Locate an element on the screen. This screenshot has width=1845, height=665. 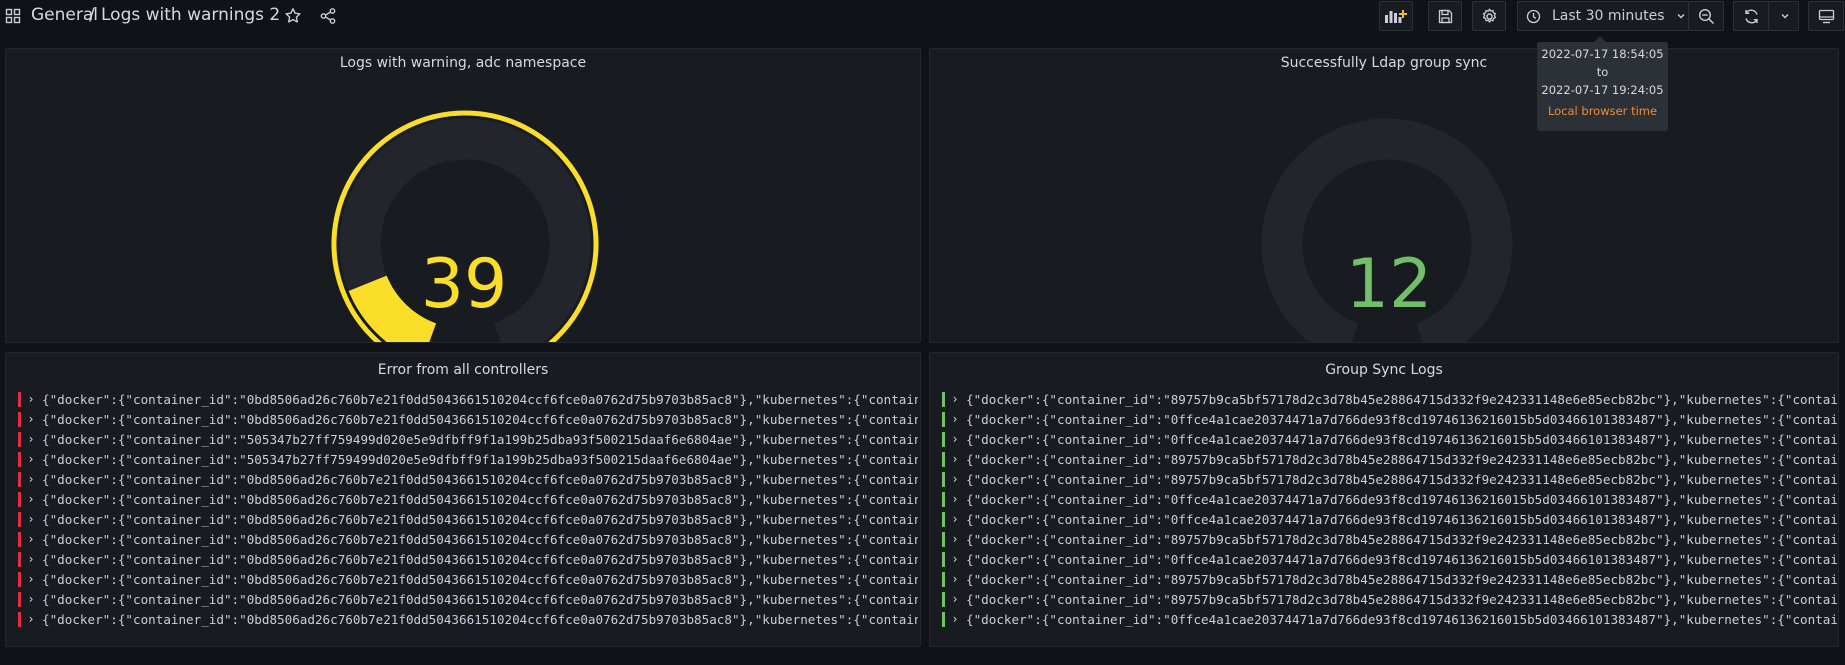
tooltip-caret is located at coordinates (1600, 39).